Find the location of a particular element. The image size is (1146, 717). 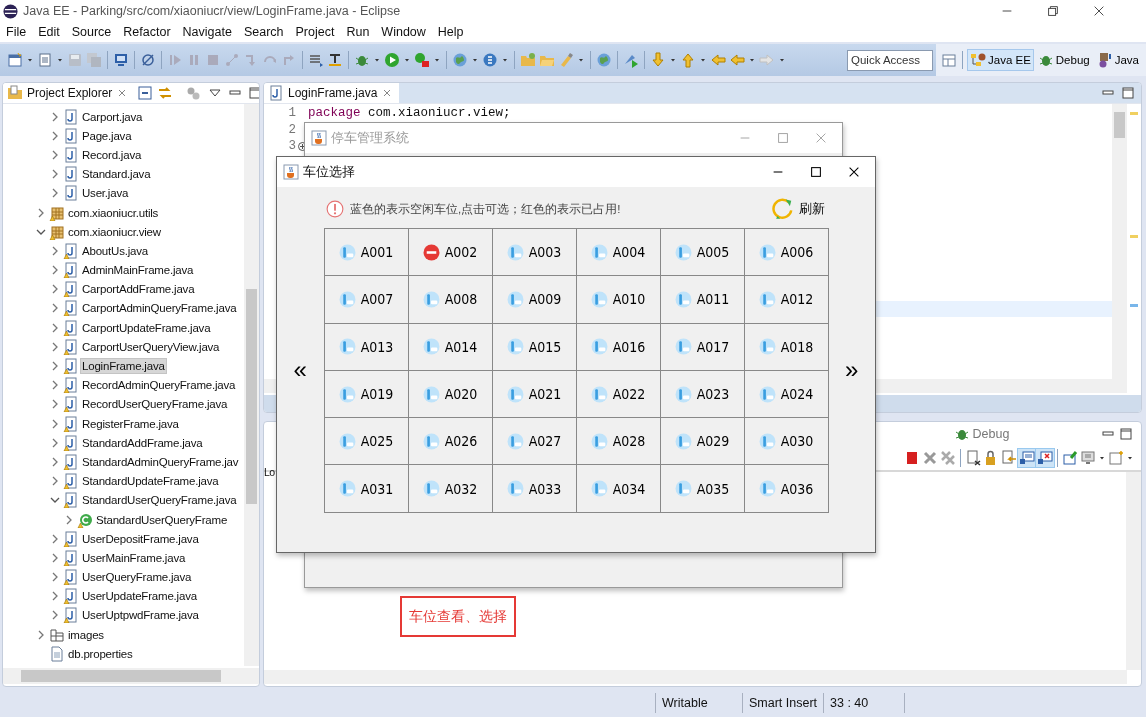

tree-item: UserDepositFrame.java is located at coordinates (140, 538).